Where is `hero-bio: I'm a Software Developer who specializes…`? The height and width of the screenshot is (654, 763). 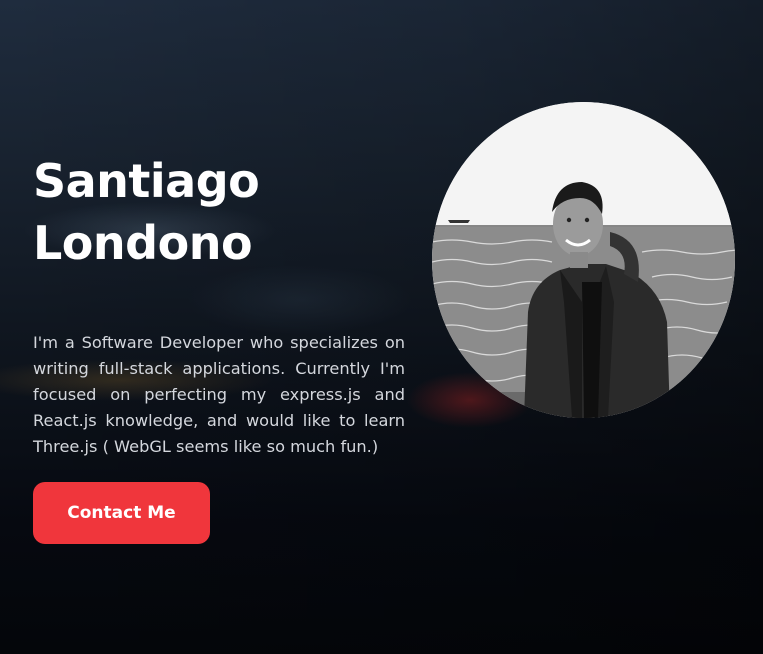 hero-bio: I'm a Software Developer who specializes… is located at coordinates (219, 394).